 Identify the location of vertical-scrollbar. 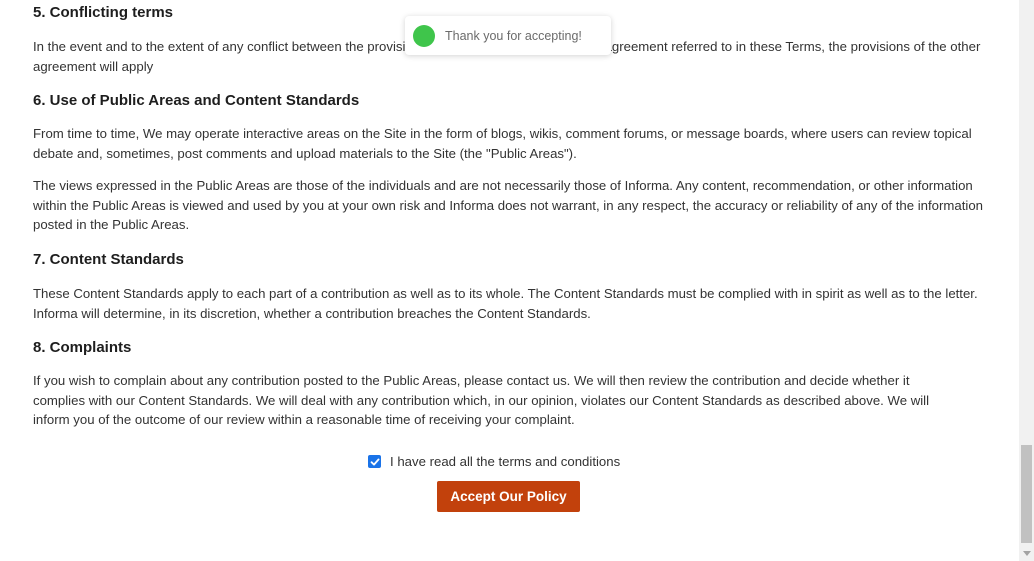
(1026, 280).